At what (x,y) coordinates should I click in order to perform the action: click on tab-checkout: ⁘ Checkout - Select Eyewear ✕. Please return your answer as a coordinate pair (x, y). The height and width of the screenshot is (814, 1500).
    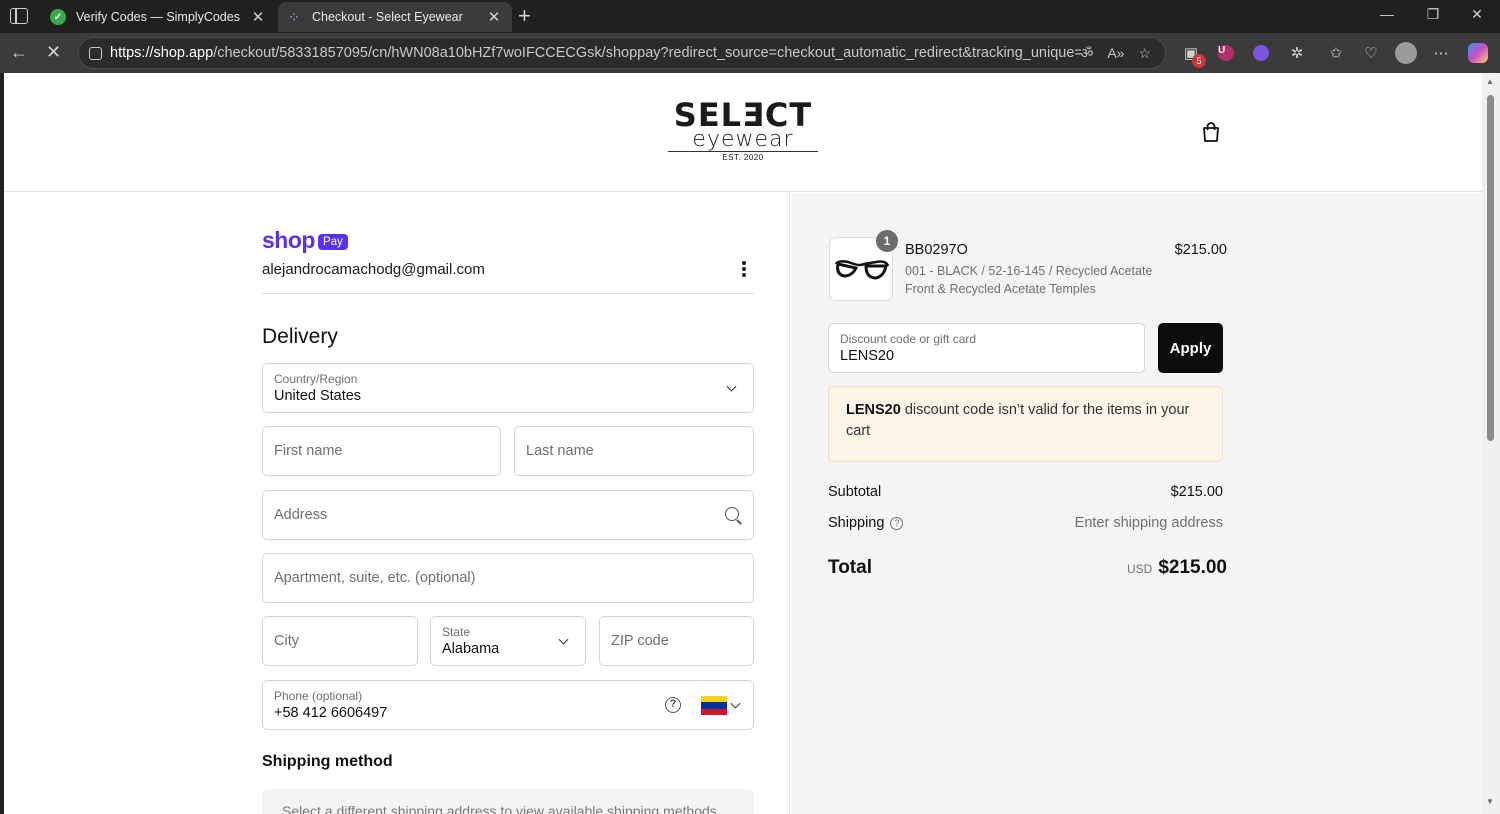
    Looking at the image, I should click on (395, 17).